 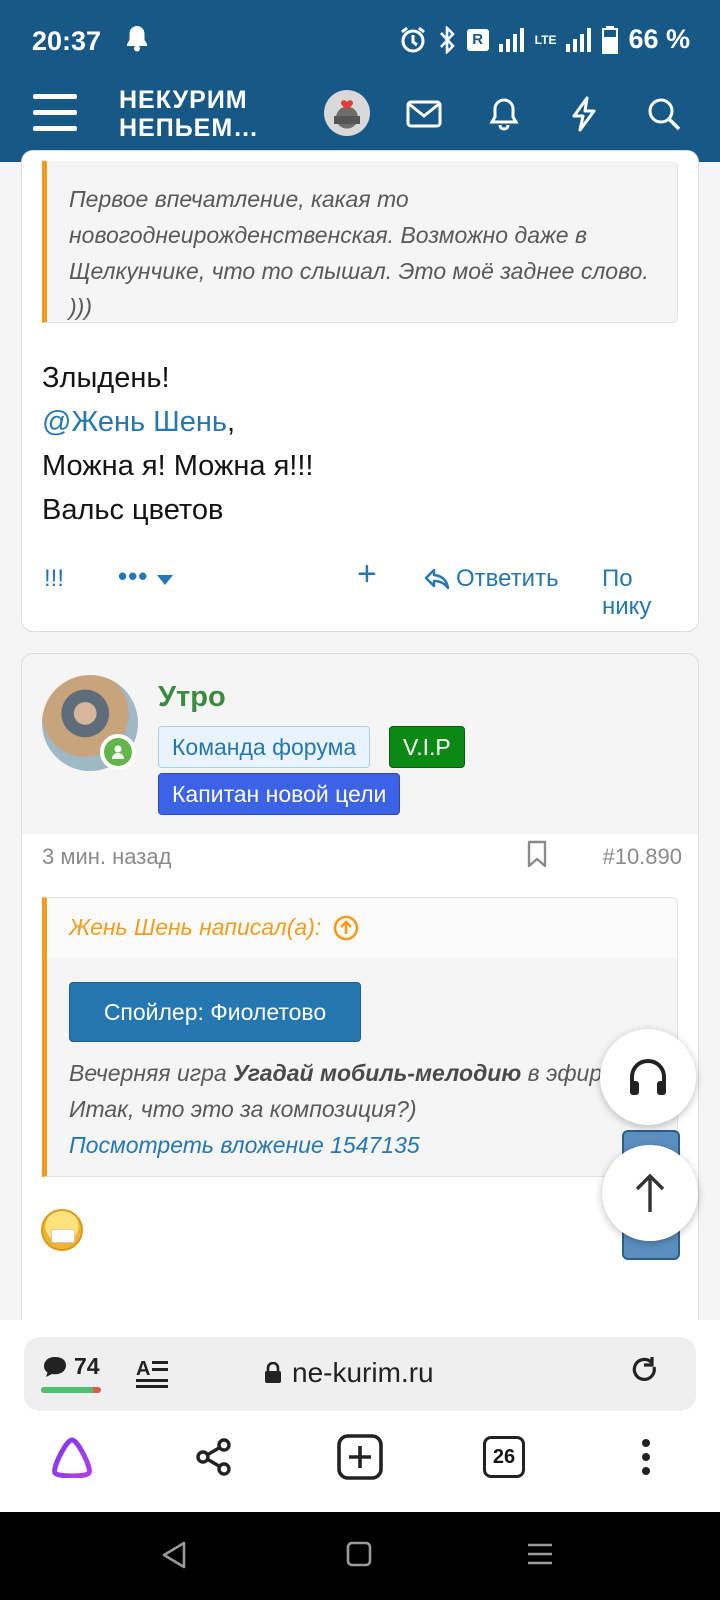 I want to click on message-line: Вальс цветов, so click(x=133, y=510).